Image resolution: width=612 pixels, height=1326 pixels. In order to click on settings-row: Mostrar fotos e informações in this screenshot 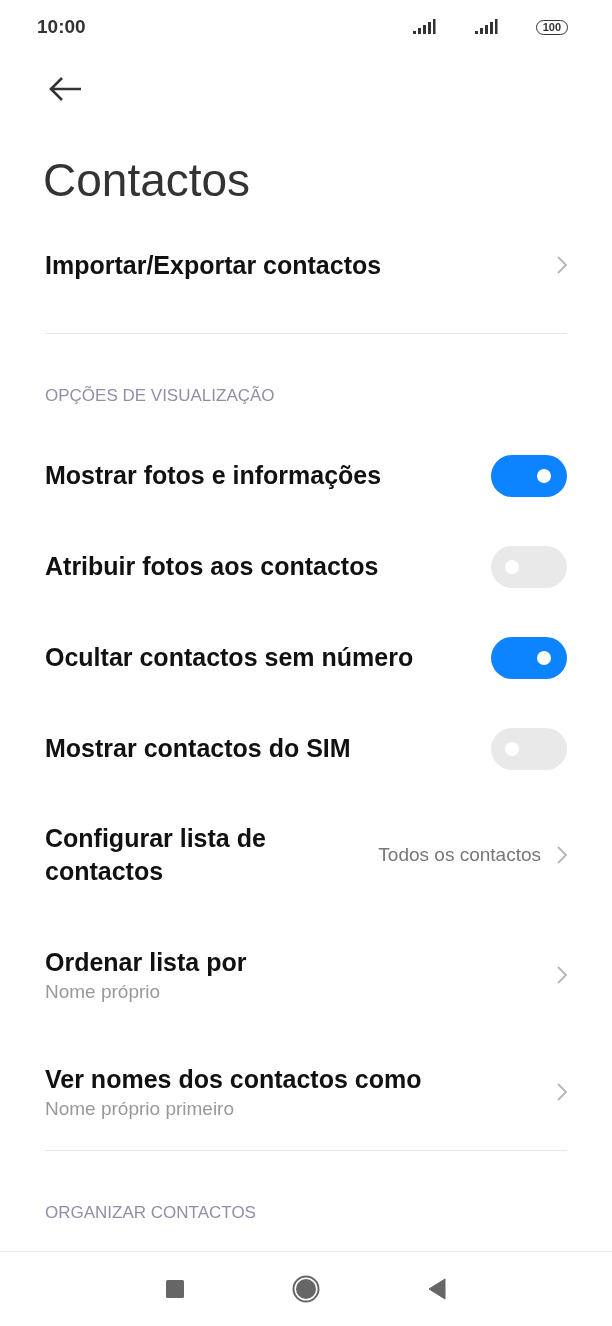, I will do `click(306, 475)`.